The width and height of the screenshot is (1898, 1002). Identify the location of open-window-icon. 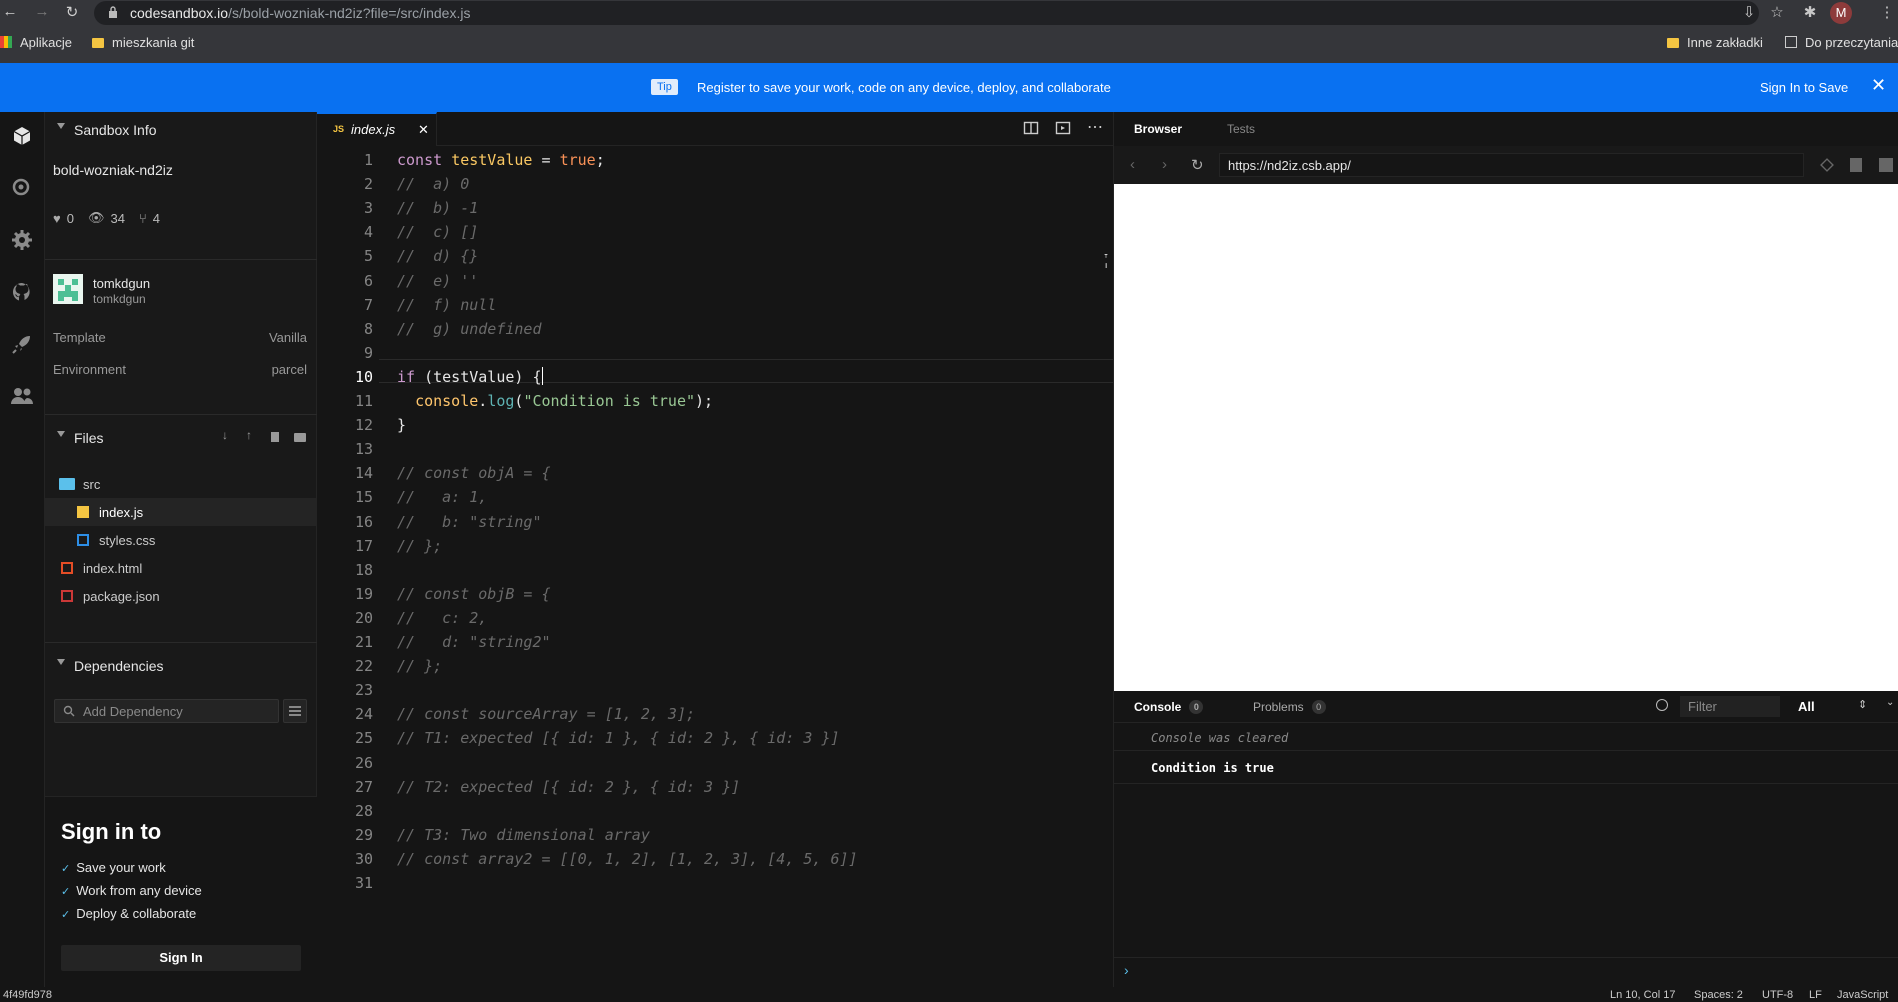
(1886, 165).